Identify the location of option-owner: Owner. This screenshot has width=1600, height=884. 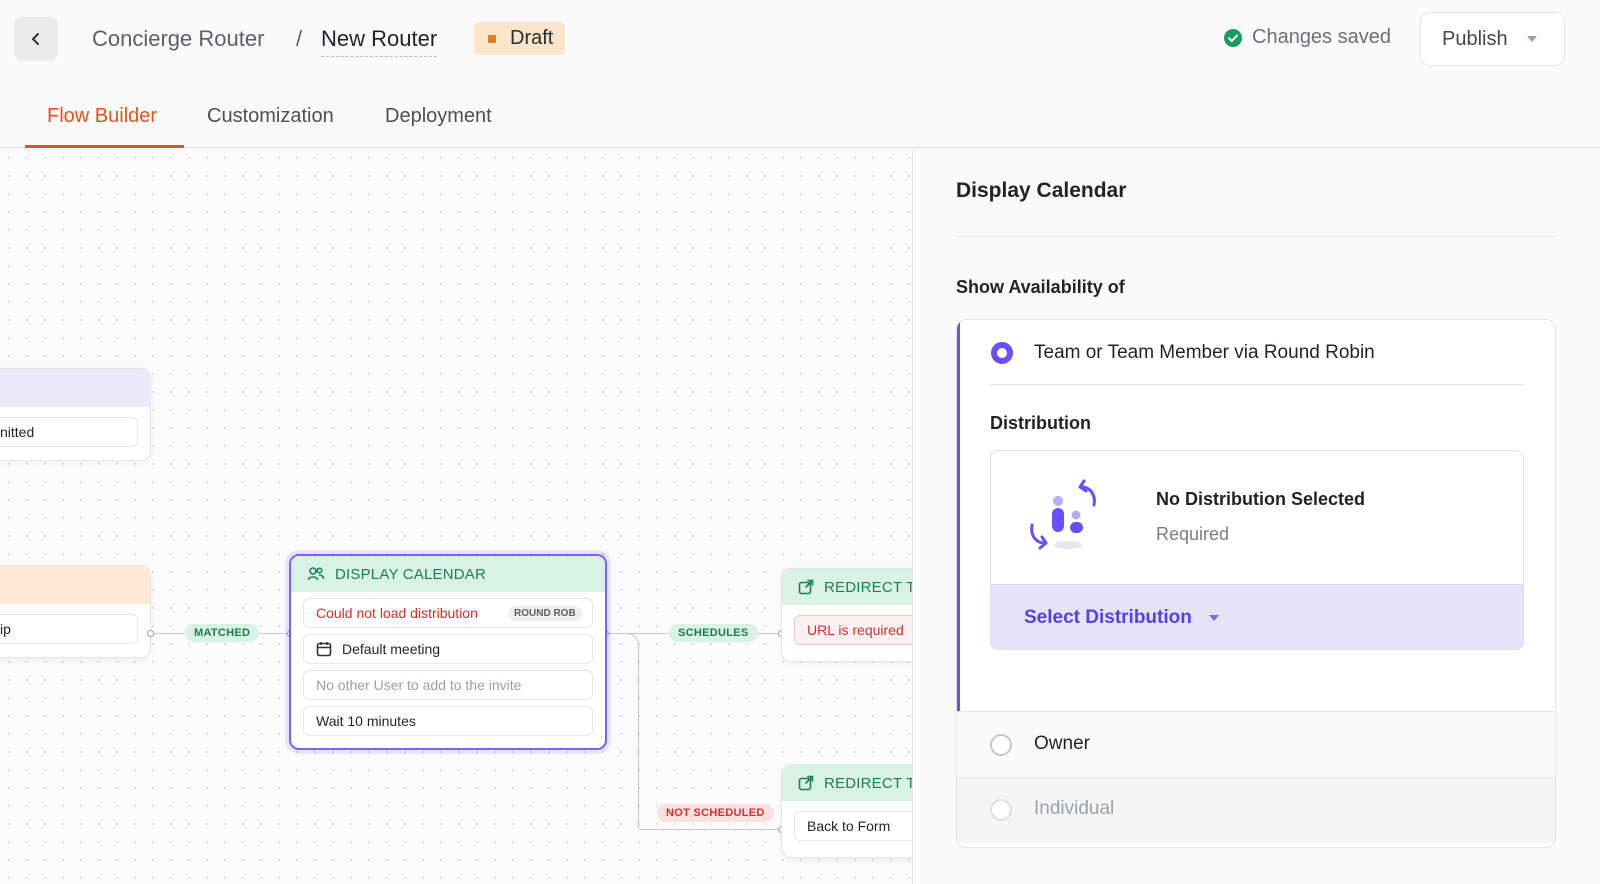
(1256, 744).